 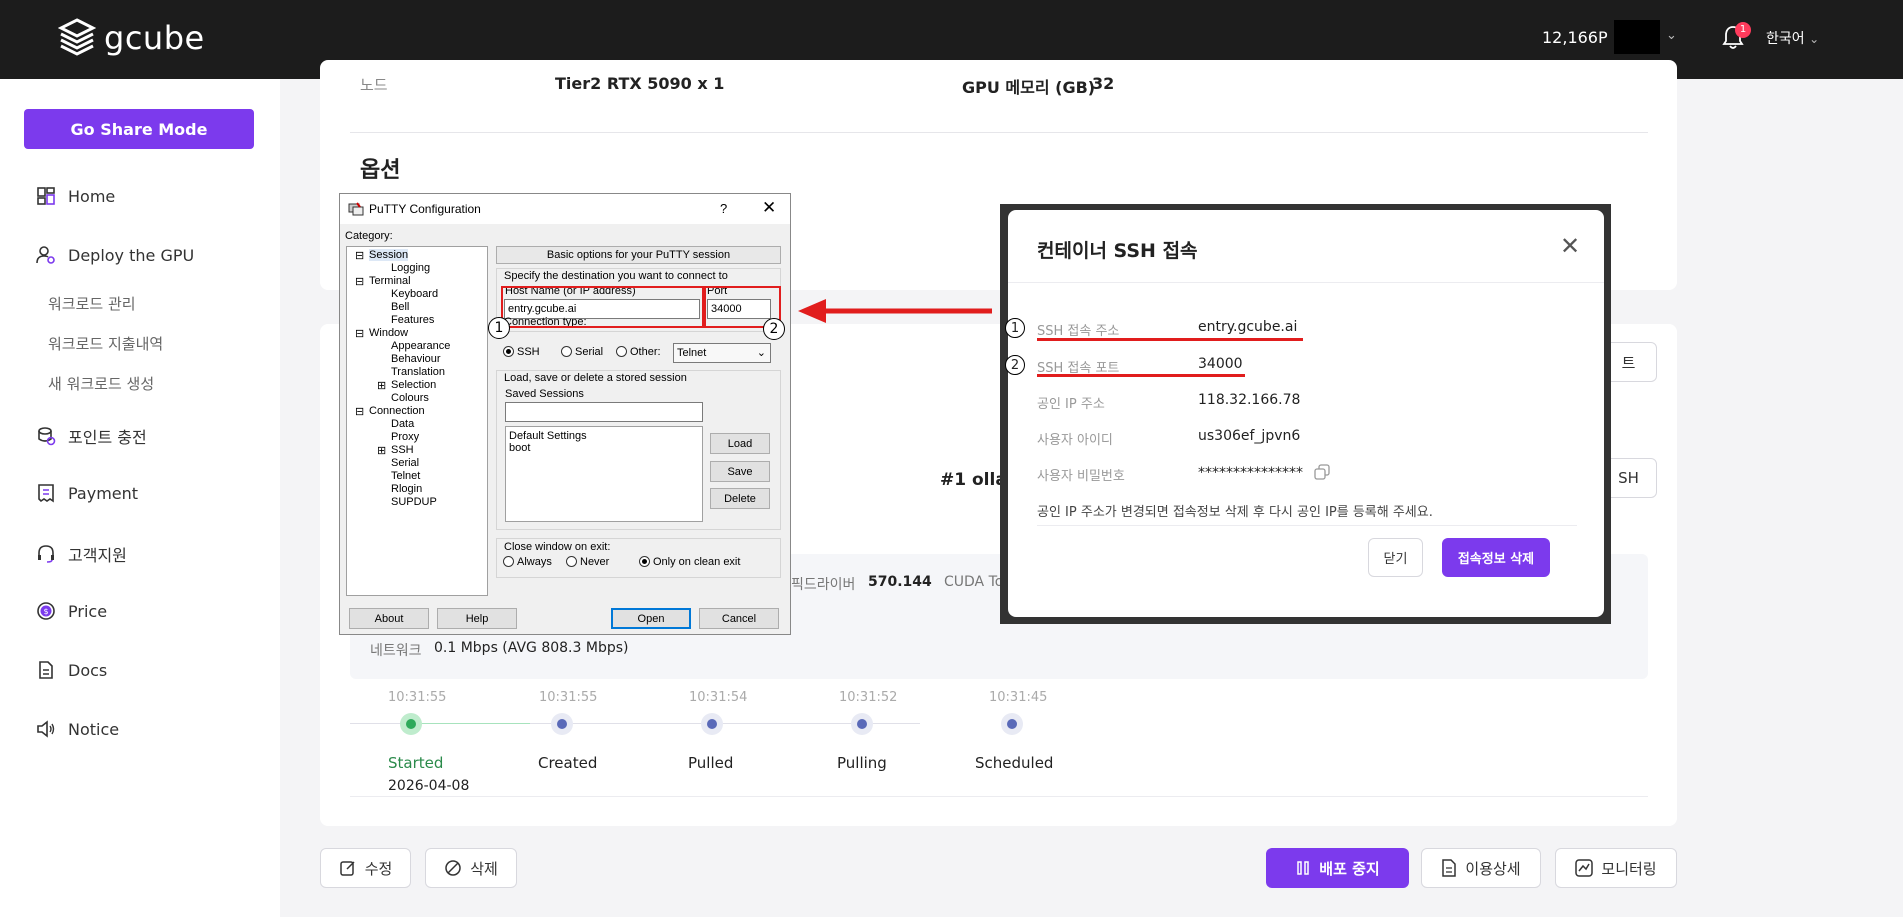 What do you see at coordinates (697, 562) in the screenshot?
I see `radio-label: Only on clean exit` at bounding box center [697, 562].